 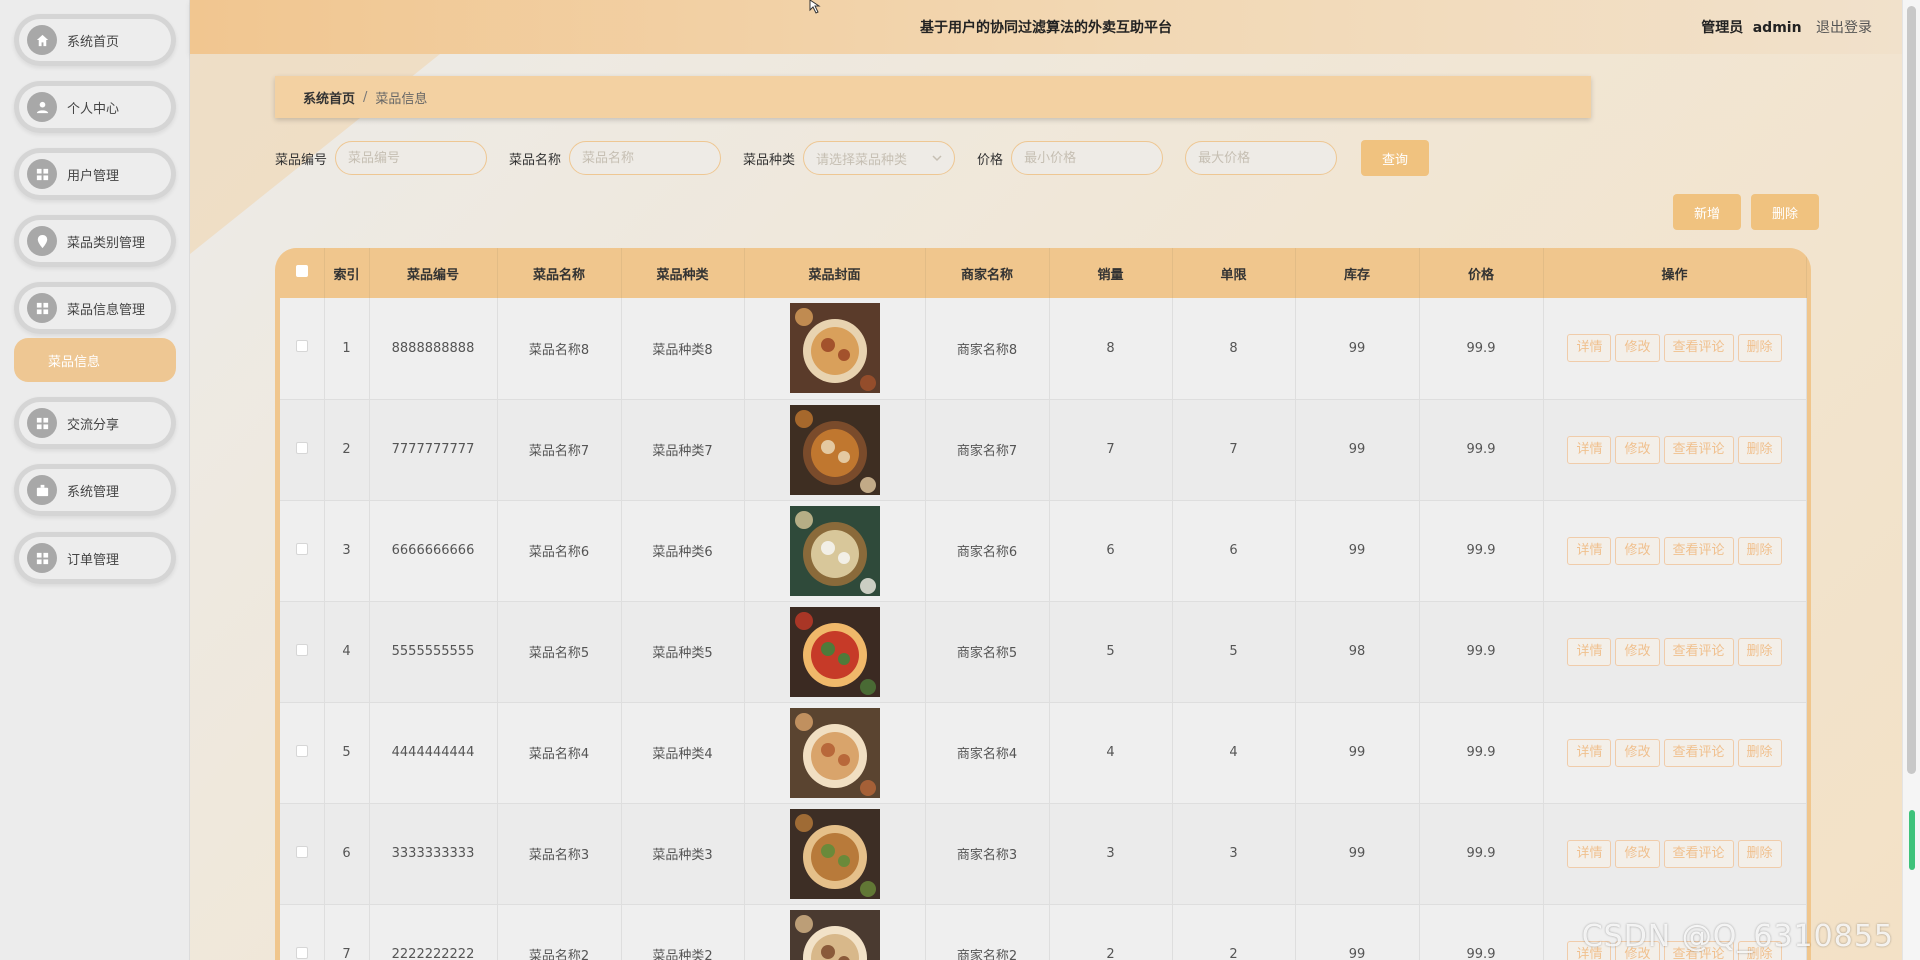 What do you see at coordinates (411, 158) in the screenshot?
I see `dish-code-input` at bounding box center [411, 158].